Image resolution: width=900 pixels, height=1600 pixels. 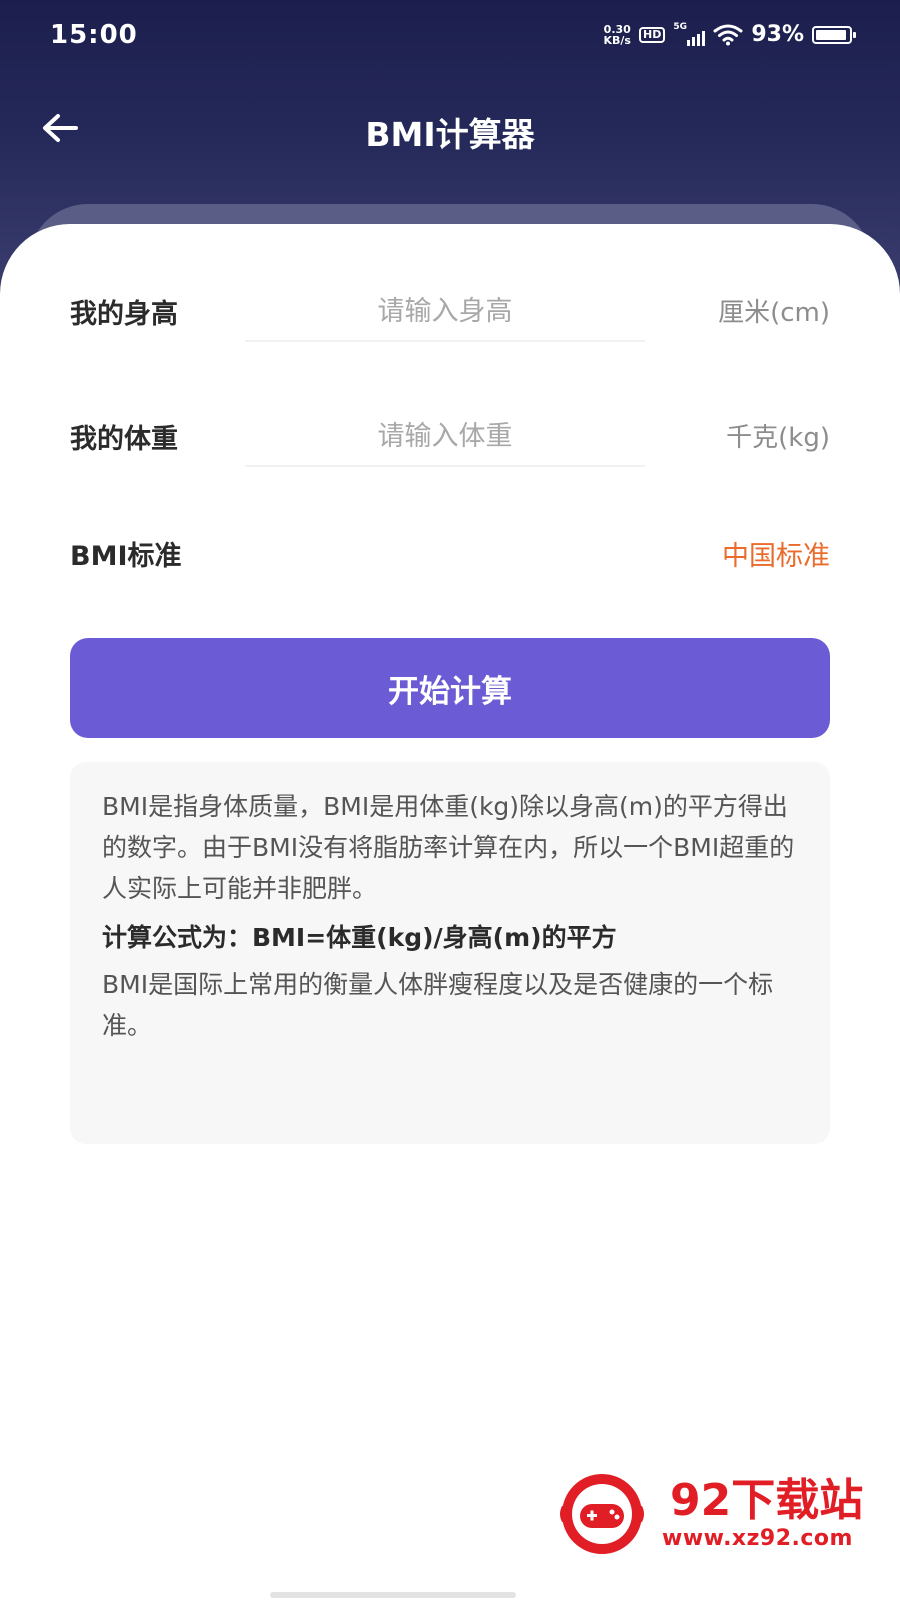 What do you see at coordinates (617, 40) in the screenshot?
I see `network-speed-unit: KB/s` at bounding box center [617, 40].